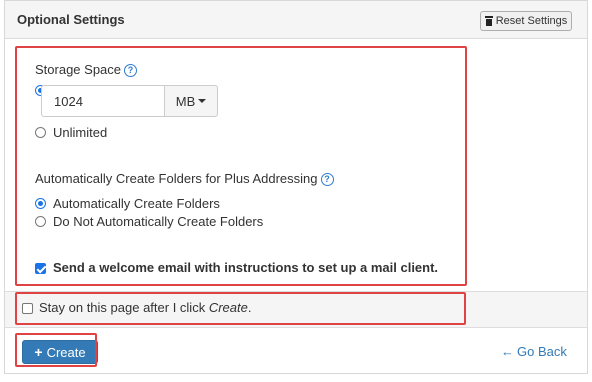 The height and width of the screenshot is (382, 592). Describe the element at coordinates (296, 327) in the screenshot. I see `footer-divider` at that location.